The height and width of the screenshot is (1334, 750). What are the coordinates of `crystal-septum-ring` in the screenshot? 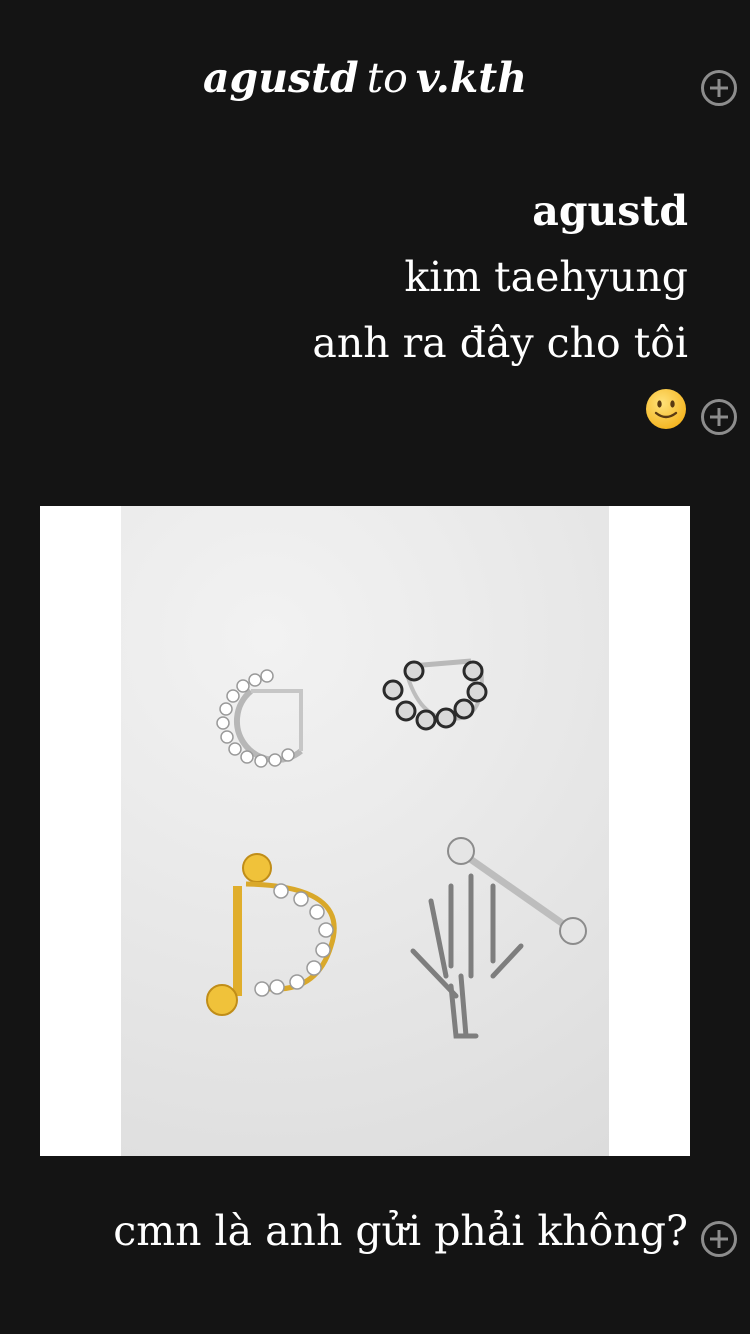 It's located at (259, 718).